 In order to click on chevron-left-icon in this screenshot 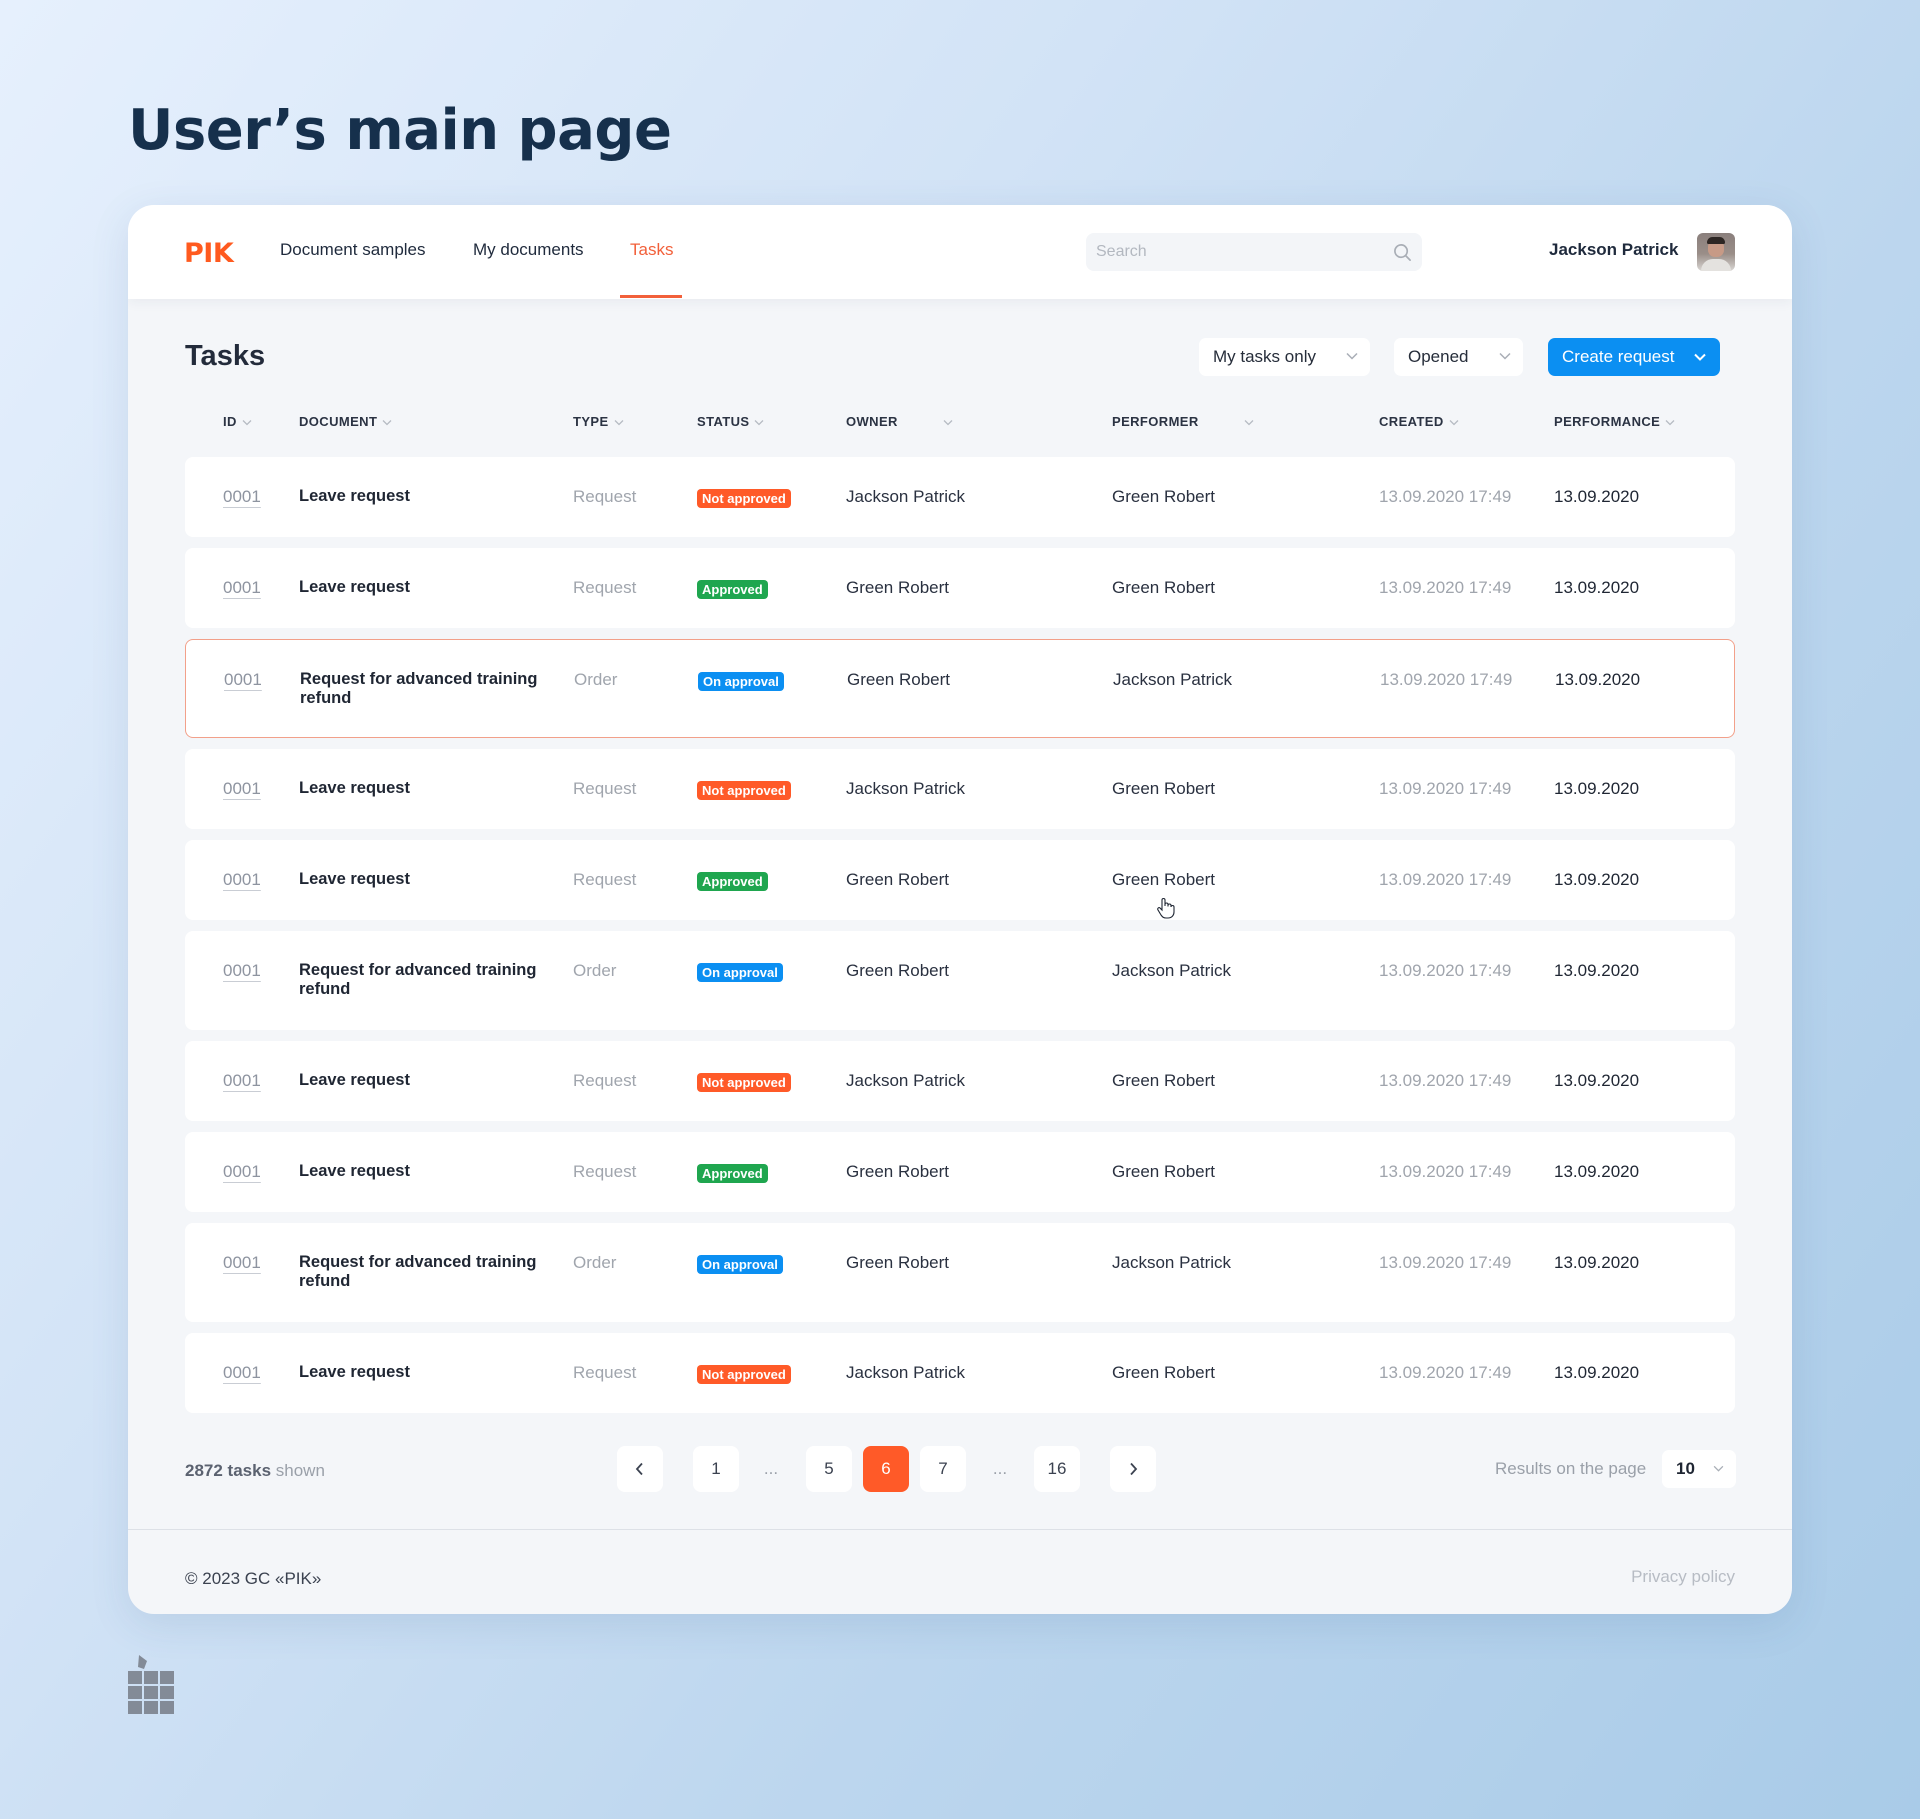, I will do `click(639, 1469)`.